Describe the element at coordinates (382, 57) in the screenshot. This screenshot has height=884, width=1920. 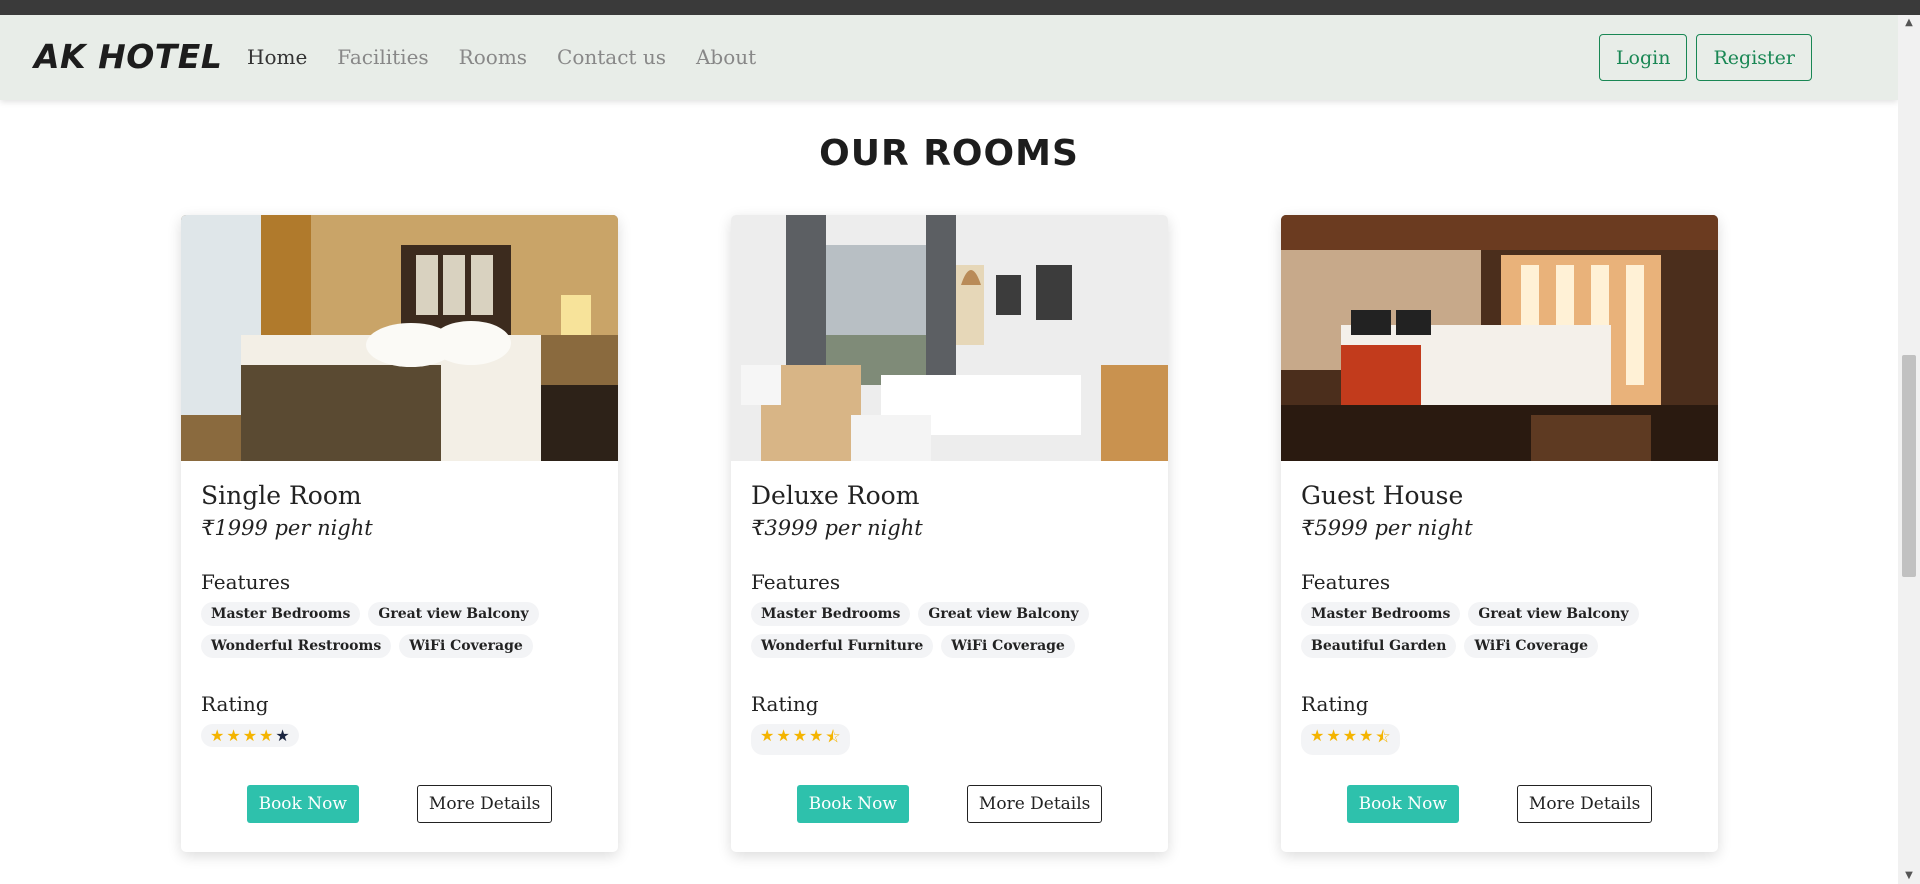
I see `nav-link-facilities: Facilities` at that location.